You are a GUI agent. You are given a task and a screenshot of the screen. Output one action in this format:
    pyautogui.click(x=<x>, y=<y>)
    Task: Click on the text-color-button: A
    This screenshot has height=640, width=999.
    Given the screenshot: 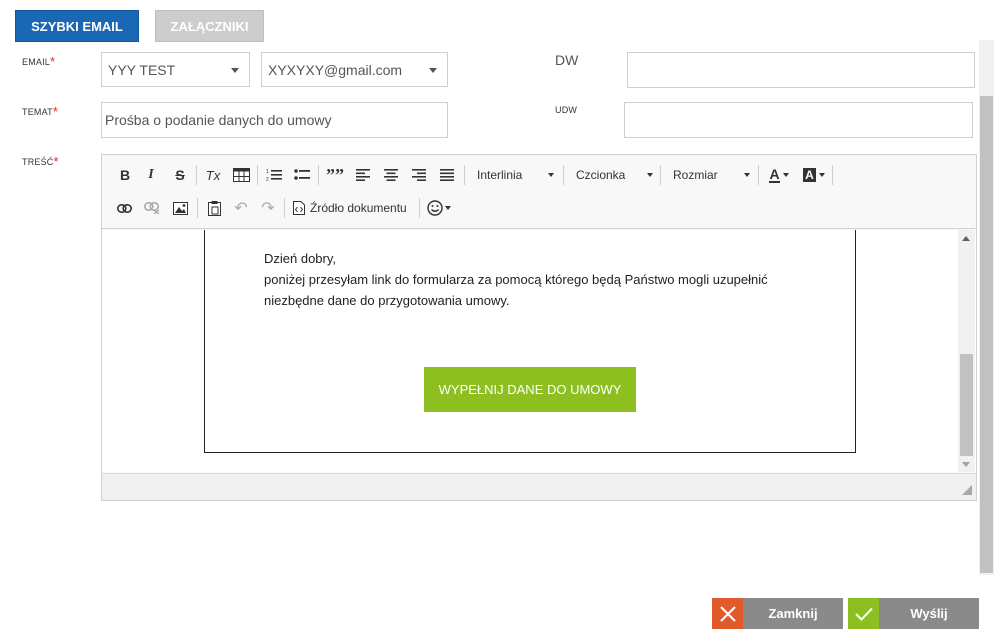 What is the action you would take?
    pyautogui.click(x=779, y=175)
    